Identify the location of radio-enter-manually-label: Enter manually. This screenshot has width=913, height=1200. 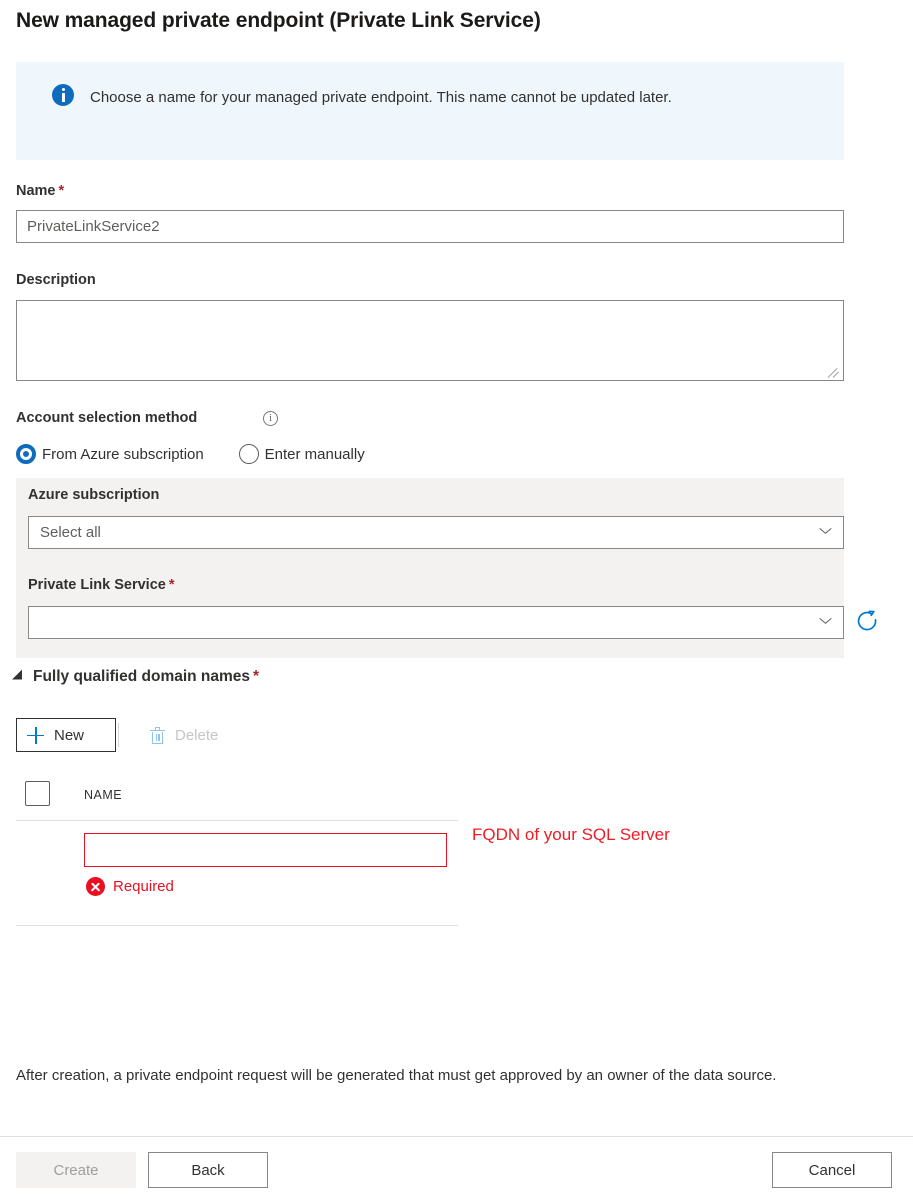
(314, 454).